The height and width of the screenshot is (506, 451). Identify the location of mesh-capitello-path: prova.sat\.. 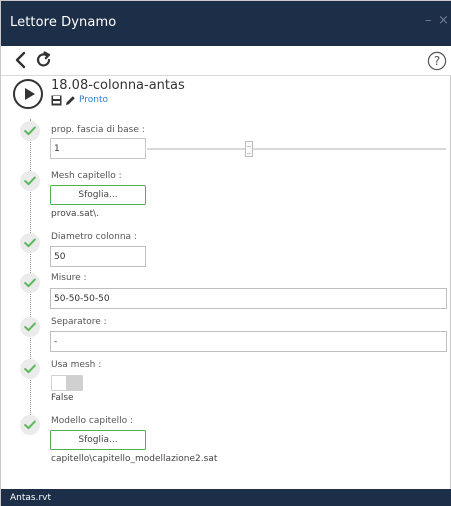
(75, 214).